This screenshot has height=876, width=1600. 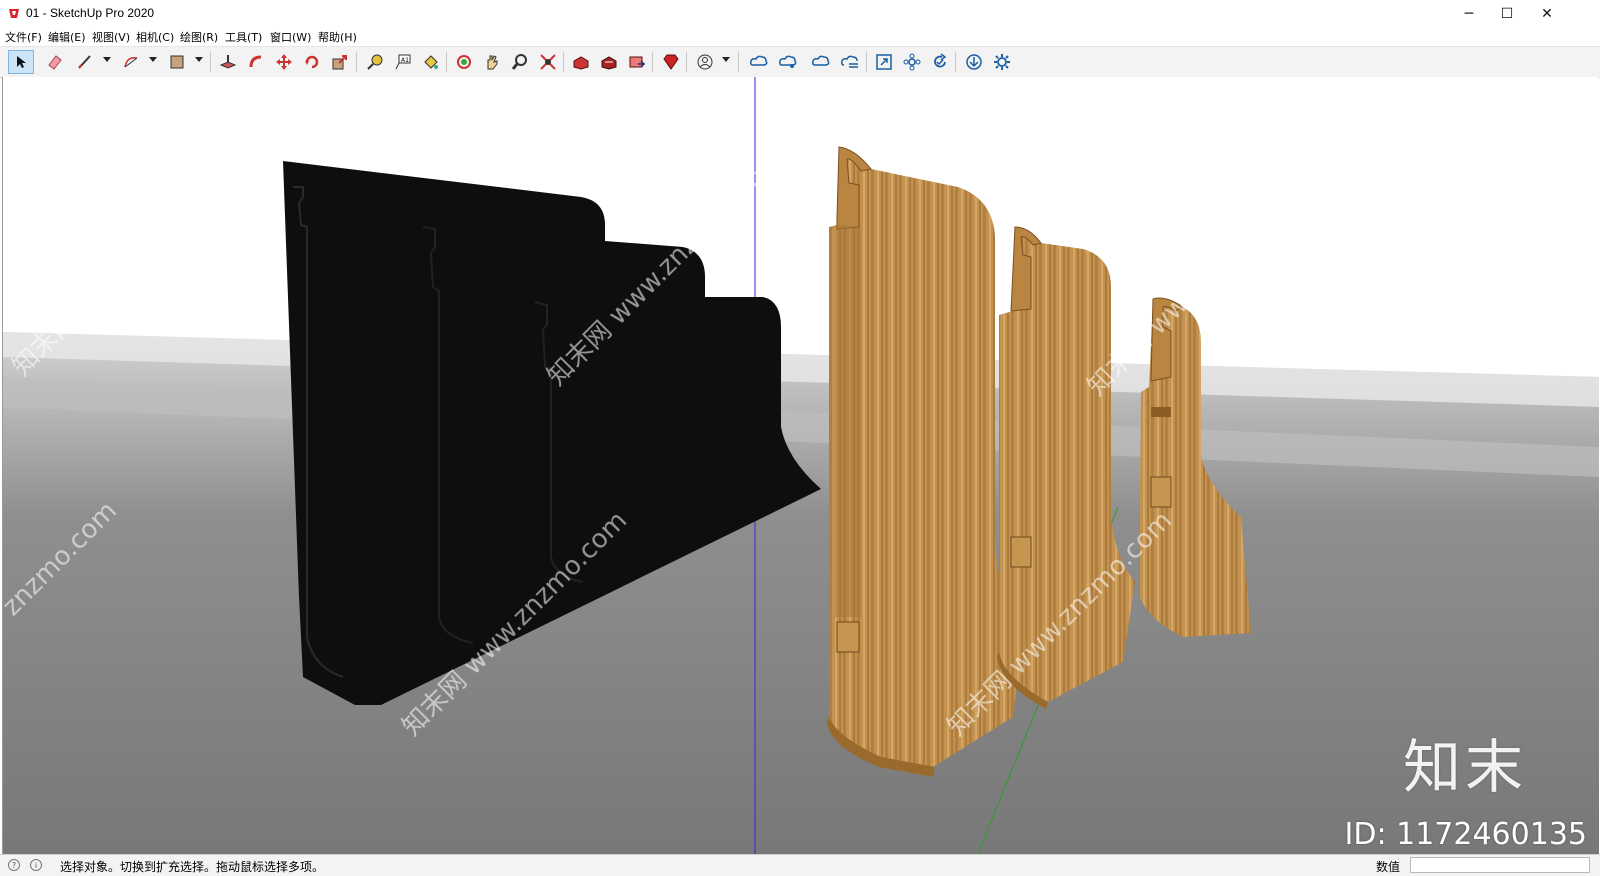 I want to click on id-watermark: ID: 1172460135, so click(x=1465, y=834).